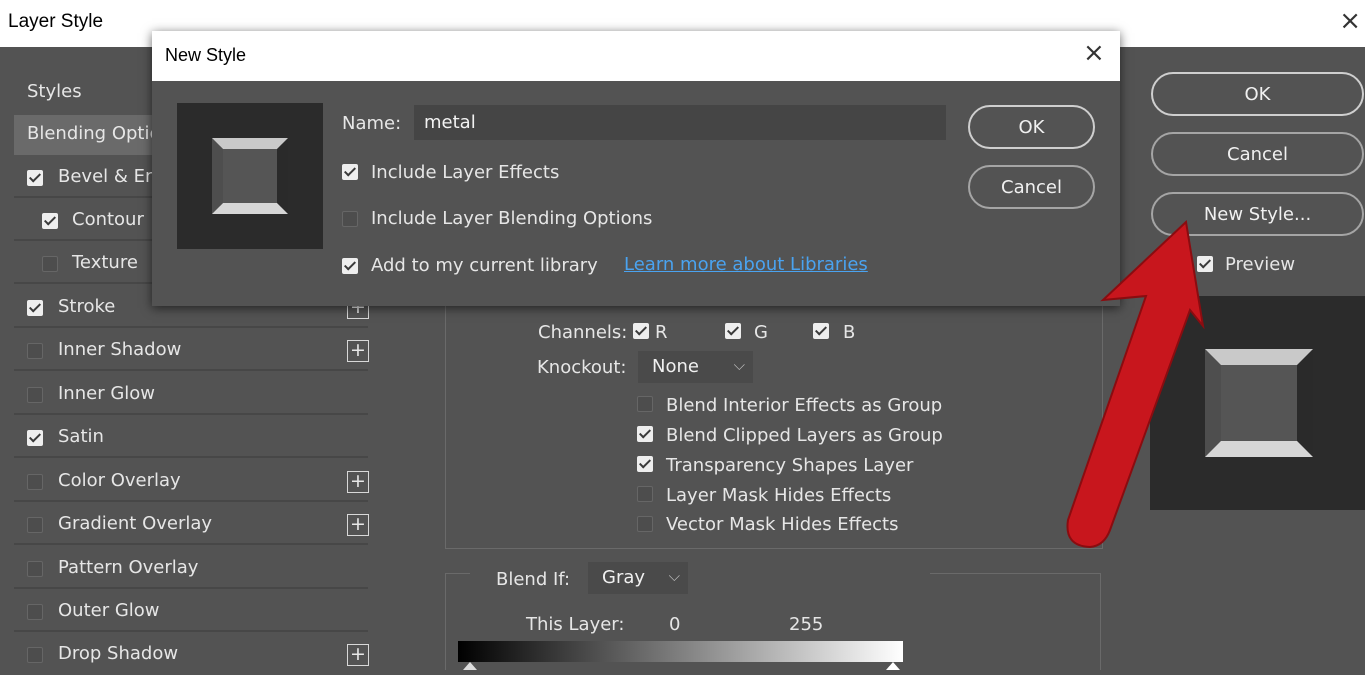 This screenshot has width=1365, height=675. What do you see at coordinates (465, 172) in the screenshot?
I see `include-layer-effects-label: Include Layer Effects` at bounding box center [465, 172].